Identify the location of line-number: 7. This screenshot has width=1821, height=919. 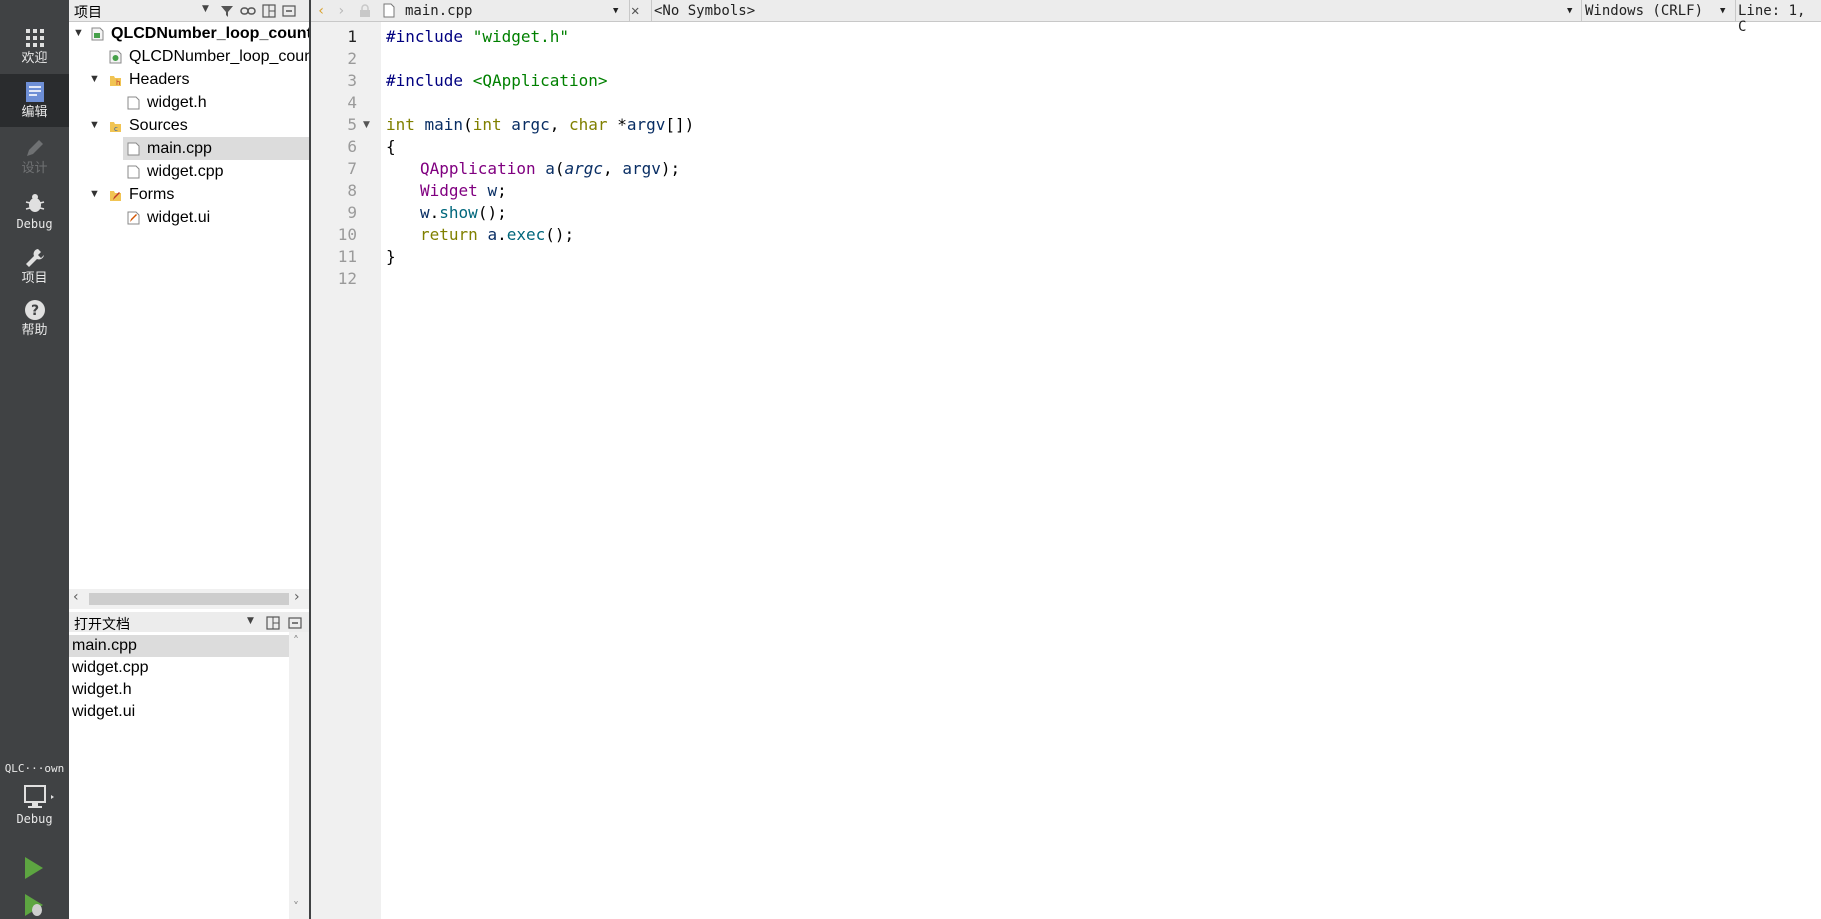
(352, 168).